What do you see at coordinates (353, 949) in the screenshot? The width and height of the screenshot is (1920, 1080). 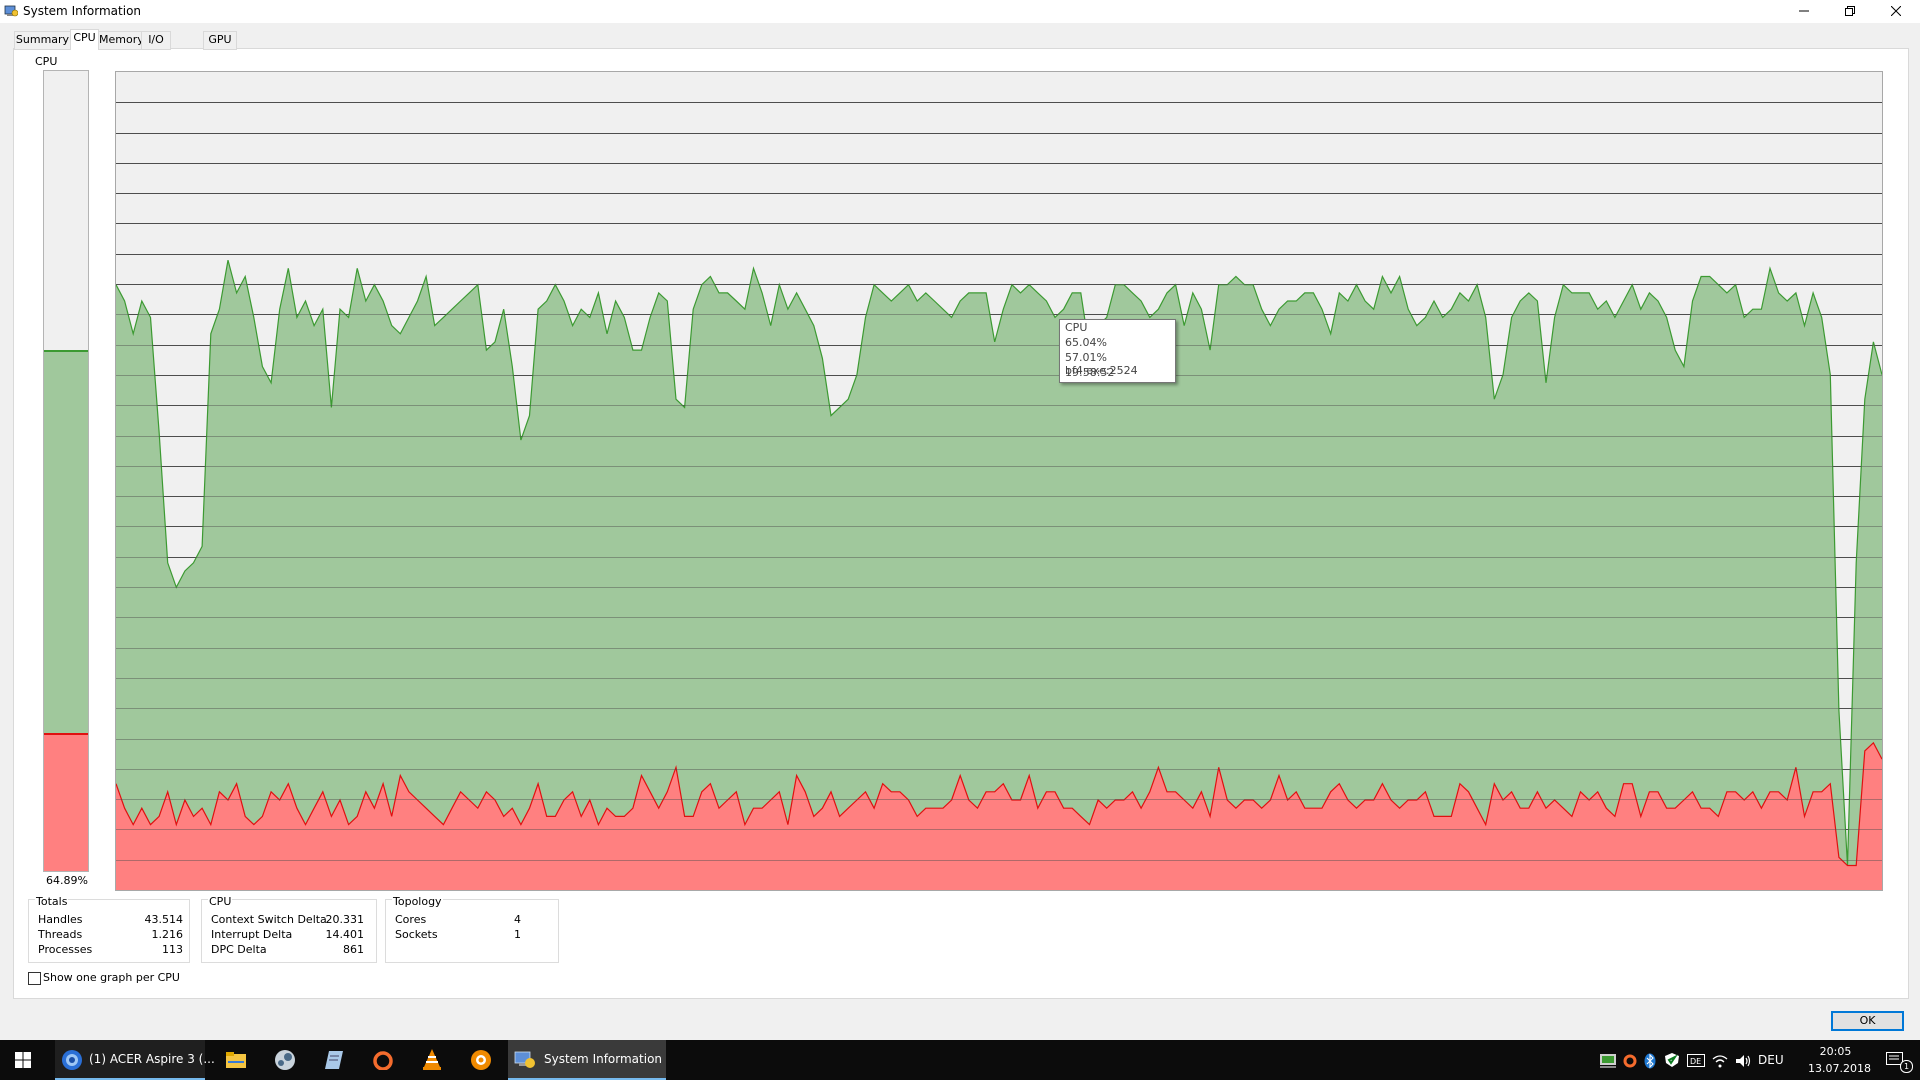 I see `dpc-value: 861` at bounding box center [353, 949].